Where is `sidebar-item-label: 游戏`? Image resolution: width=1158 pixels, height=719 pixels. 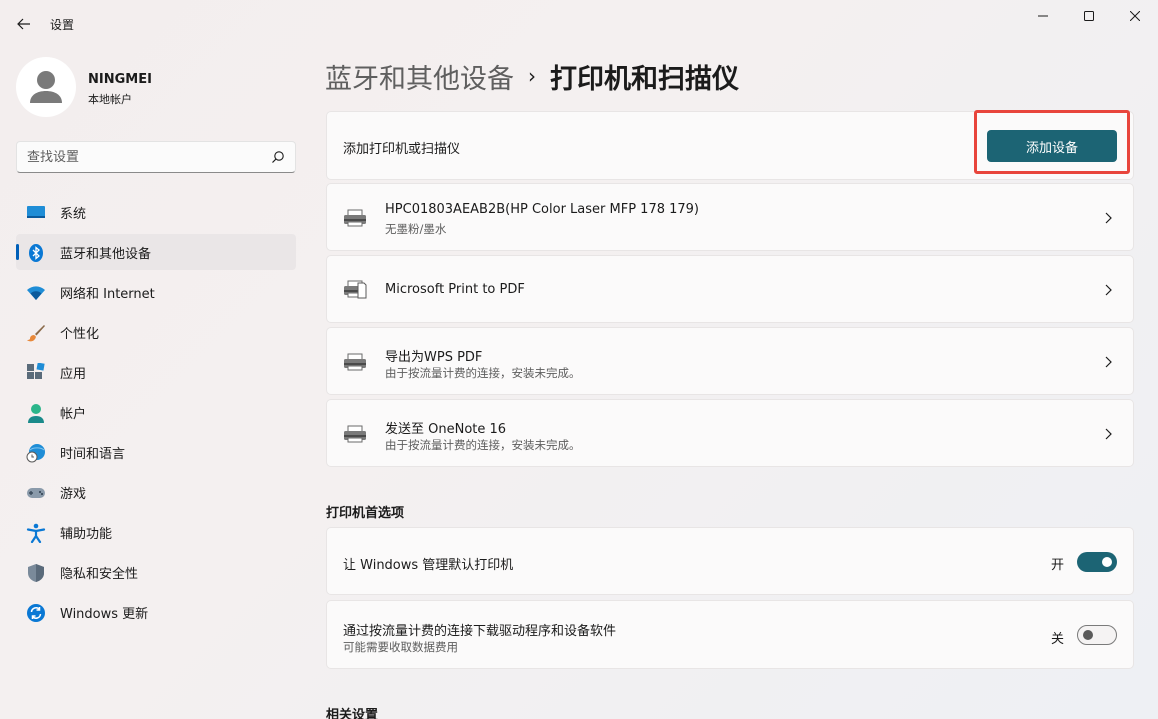 sidebar-item-label: 游戏 is located at coordinates (73, 494).